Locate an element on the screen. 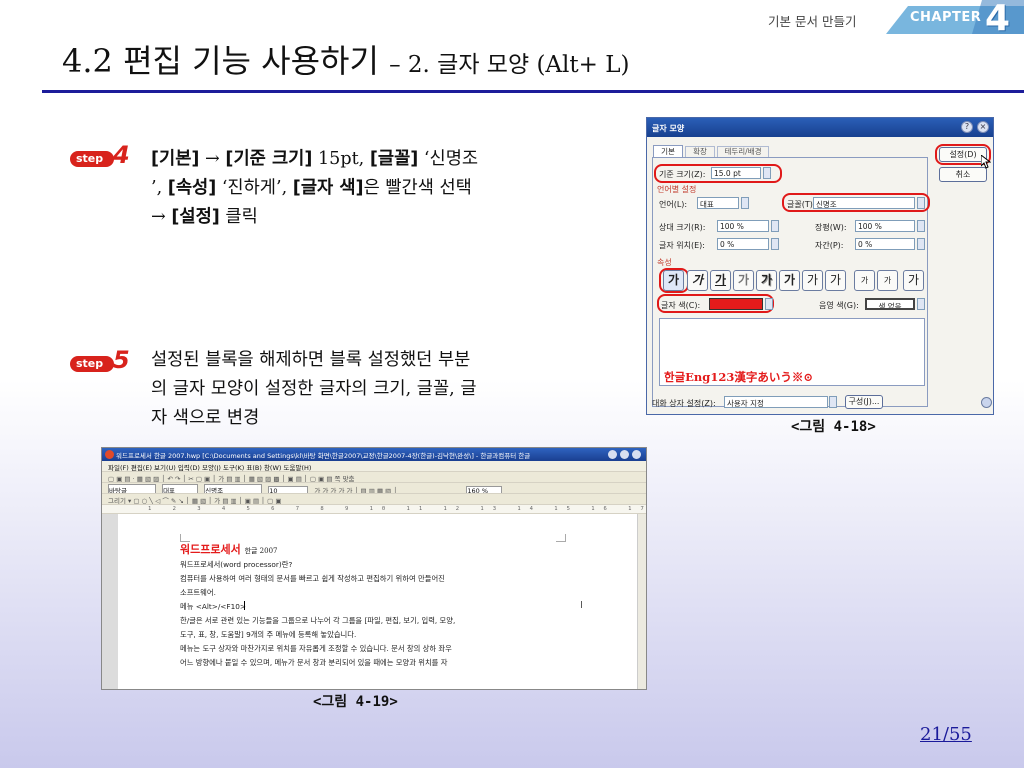  italic-button: 가 is located at coordinates (697, 280).